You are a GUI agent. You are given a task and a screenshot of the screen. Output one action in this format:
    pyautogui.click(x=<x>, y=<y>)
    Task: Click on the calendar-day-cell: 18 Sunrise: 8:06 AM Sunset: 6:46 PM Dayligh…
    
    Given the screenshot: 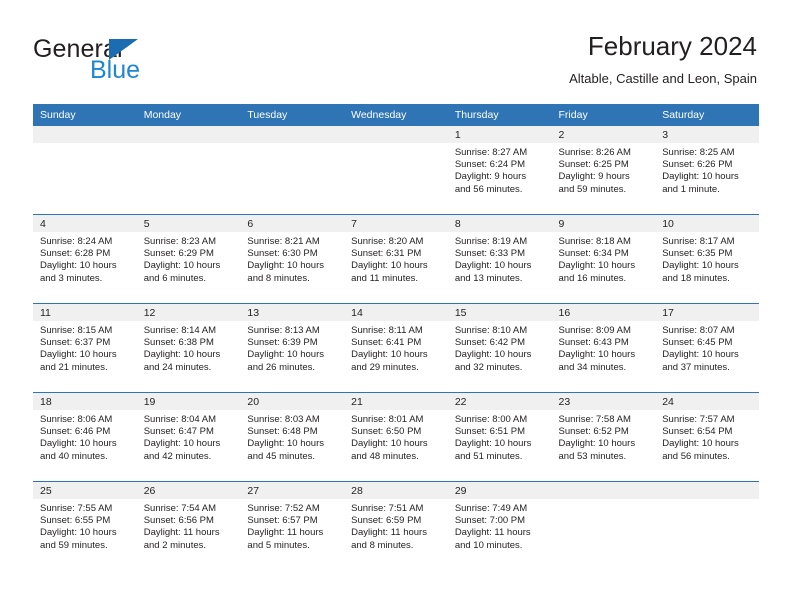 What is the action you would take?
    pyautogui.click(x=85, y=437)
    